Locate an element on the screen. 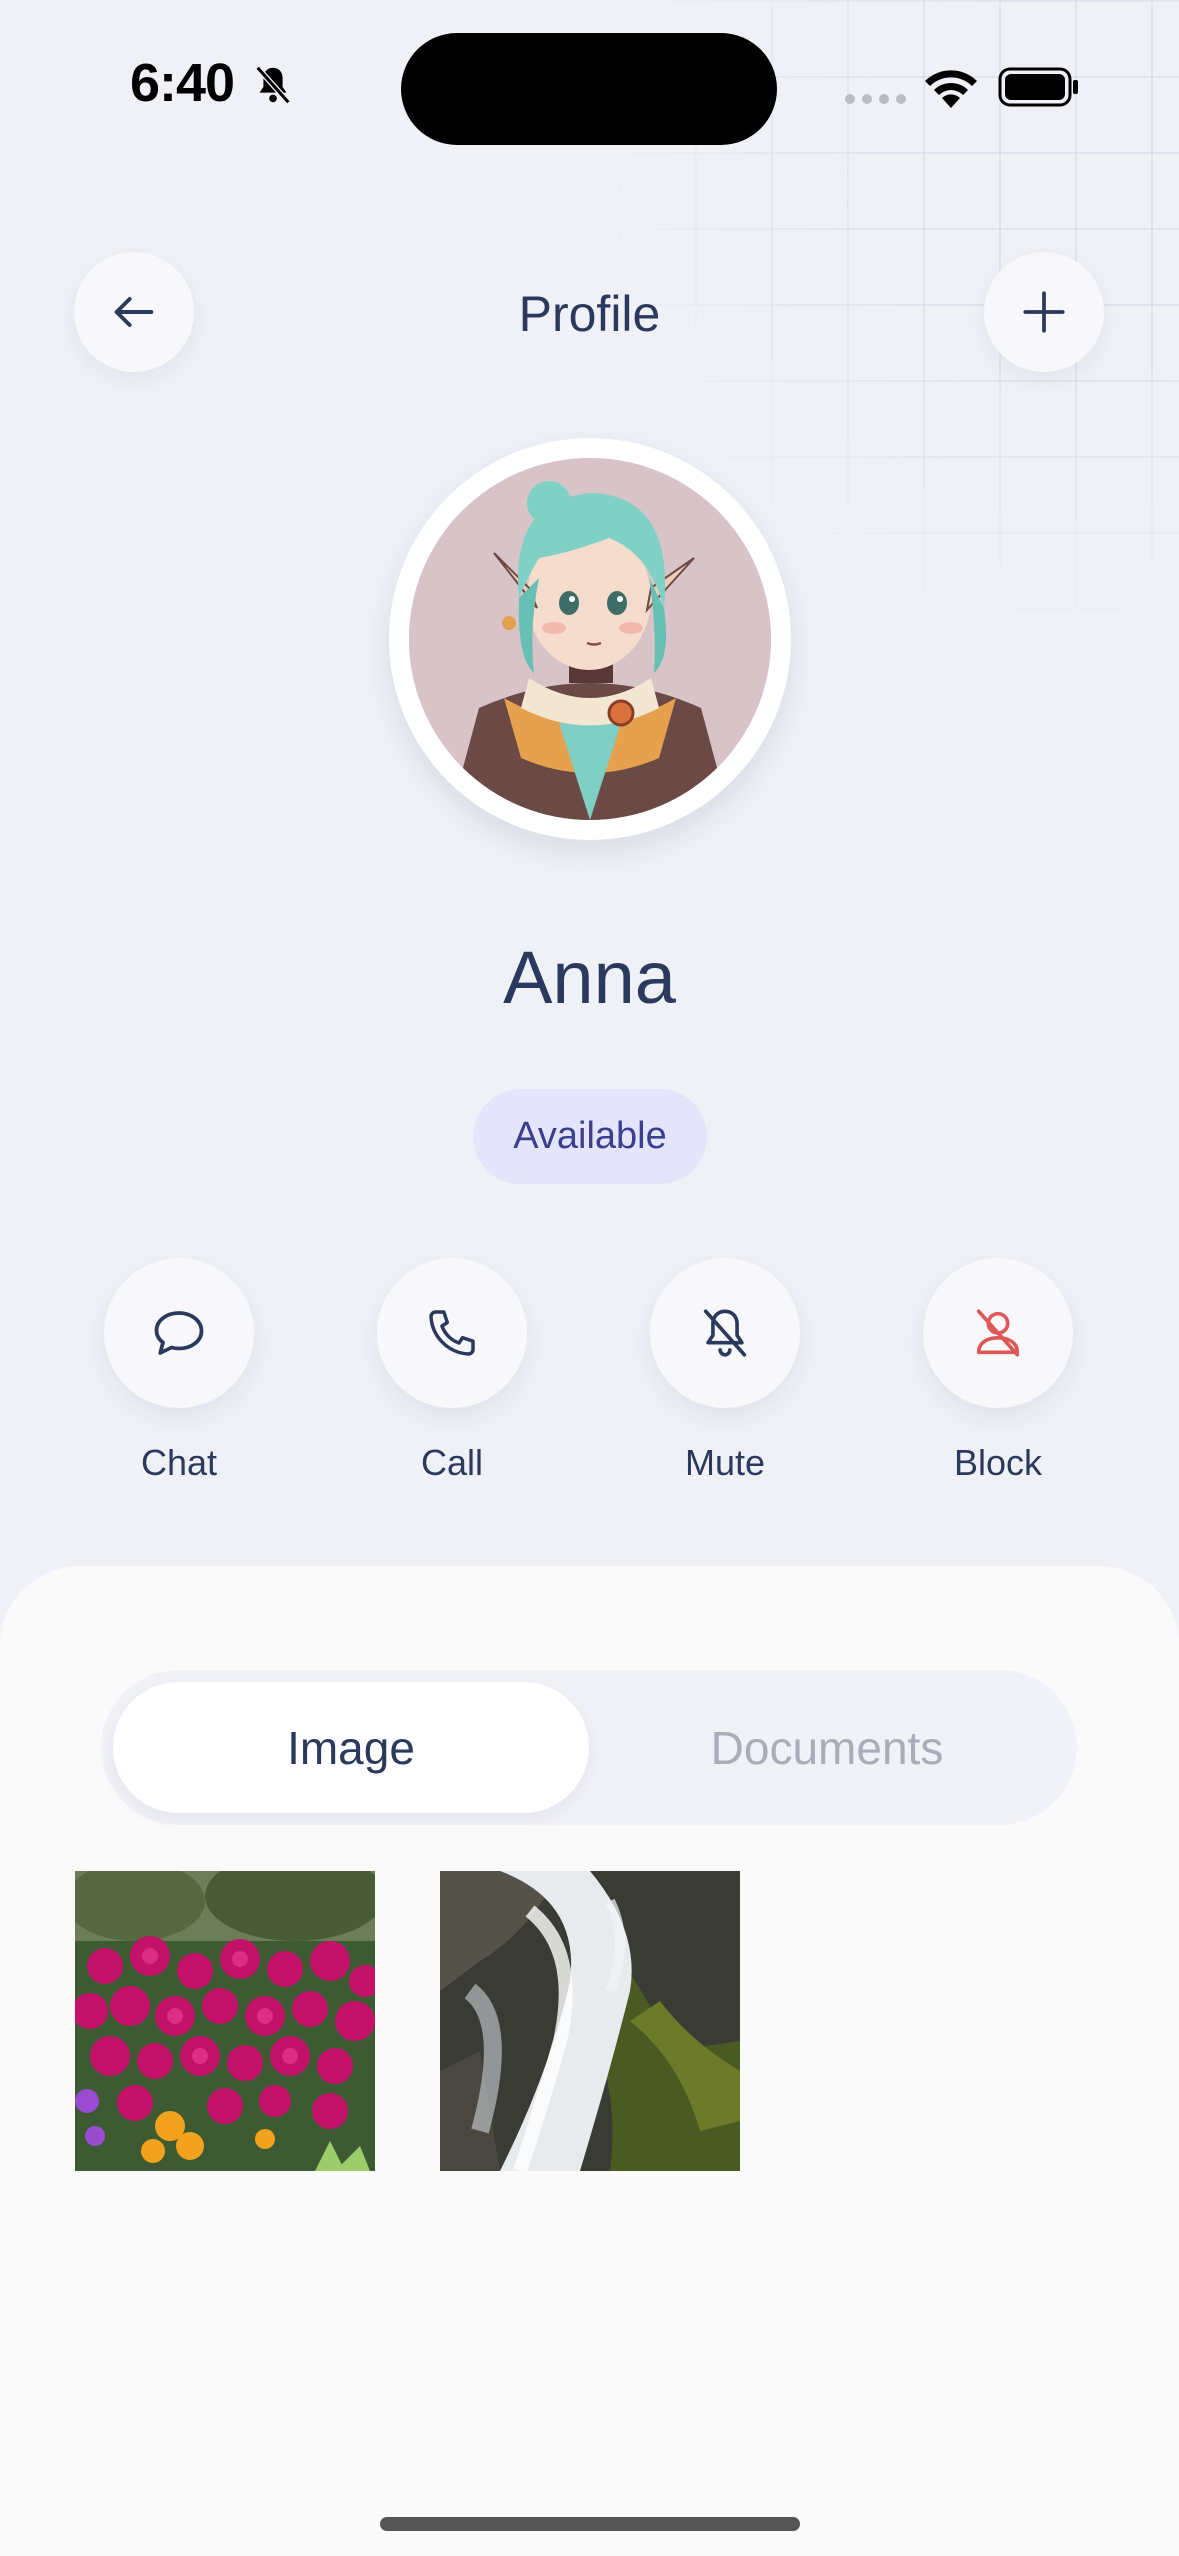 This screenshot has width=1179, height=2556. media-tabs: Image Documents is located at coordinates (589, 1747).